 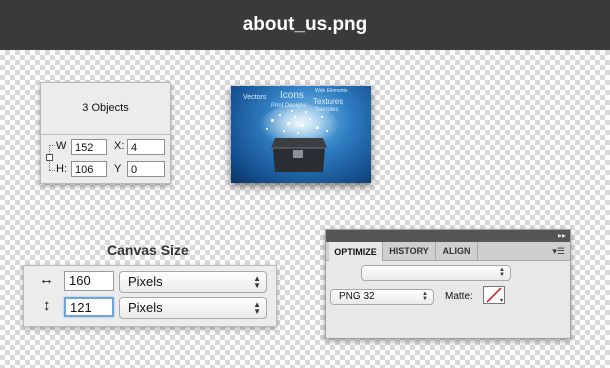 I want to click on width-label: W, so click(x=61, y=146).